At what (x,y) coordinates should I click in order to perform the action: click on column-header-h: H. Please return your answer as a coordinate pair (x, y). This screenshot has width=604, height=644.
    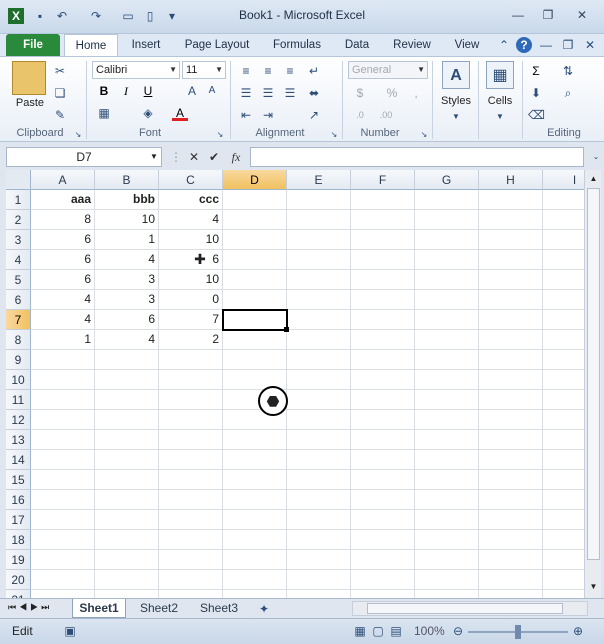
    Looking at the image, I should click on (511, 180).